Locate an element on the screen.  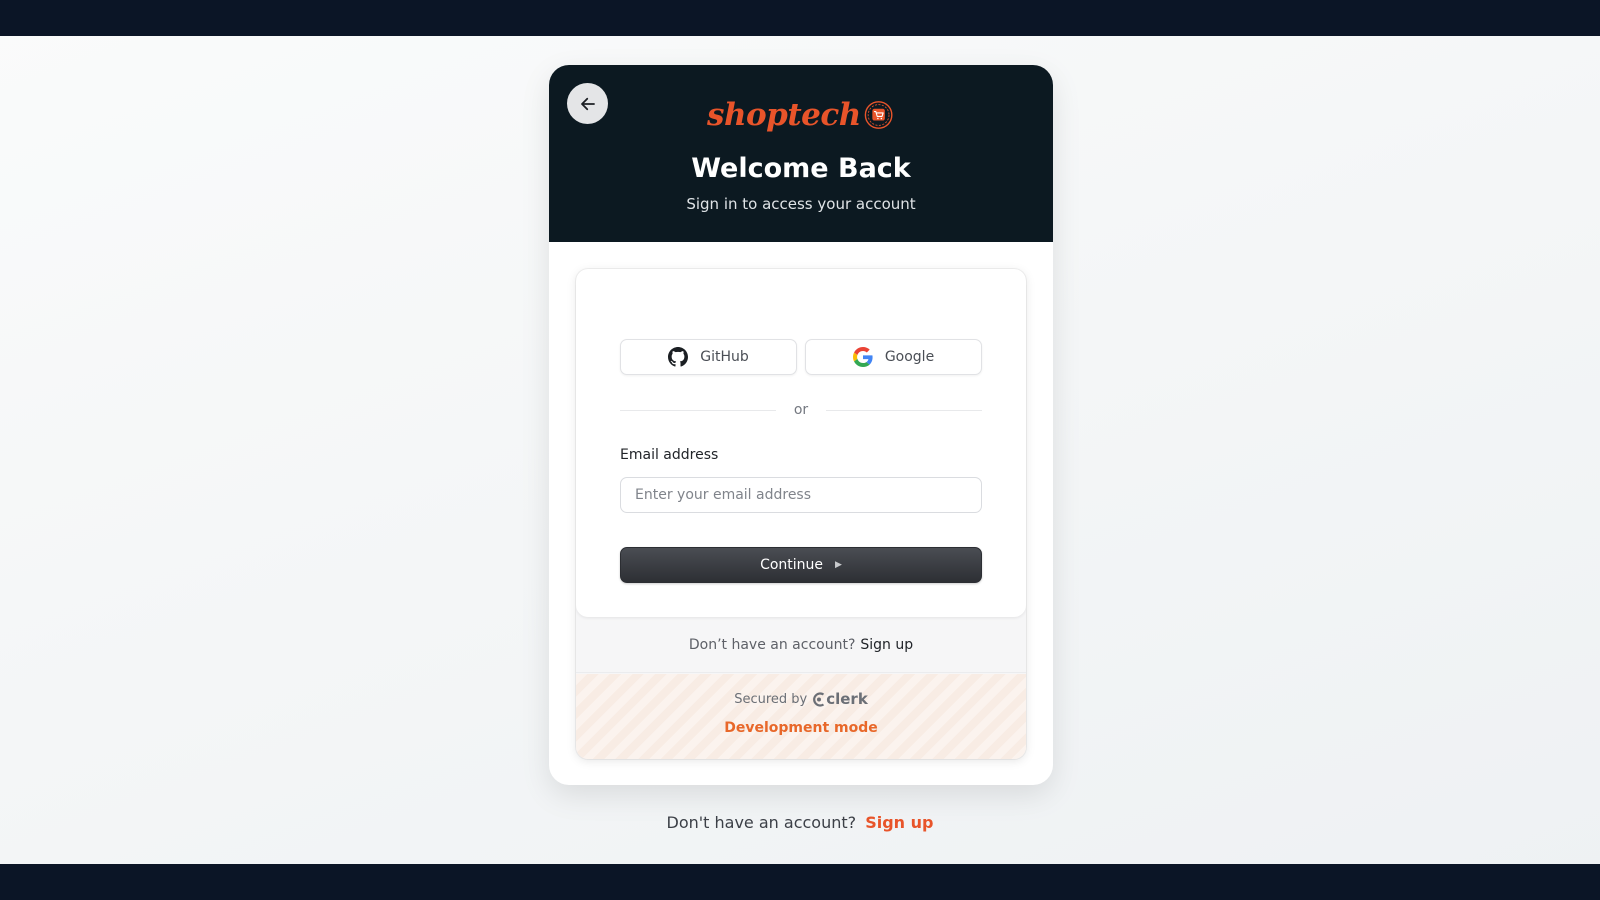
secured-by-row: Secured by clerk is located at coordinates (801, 699).